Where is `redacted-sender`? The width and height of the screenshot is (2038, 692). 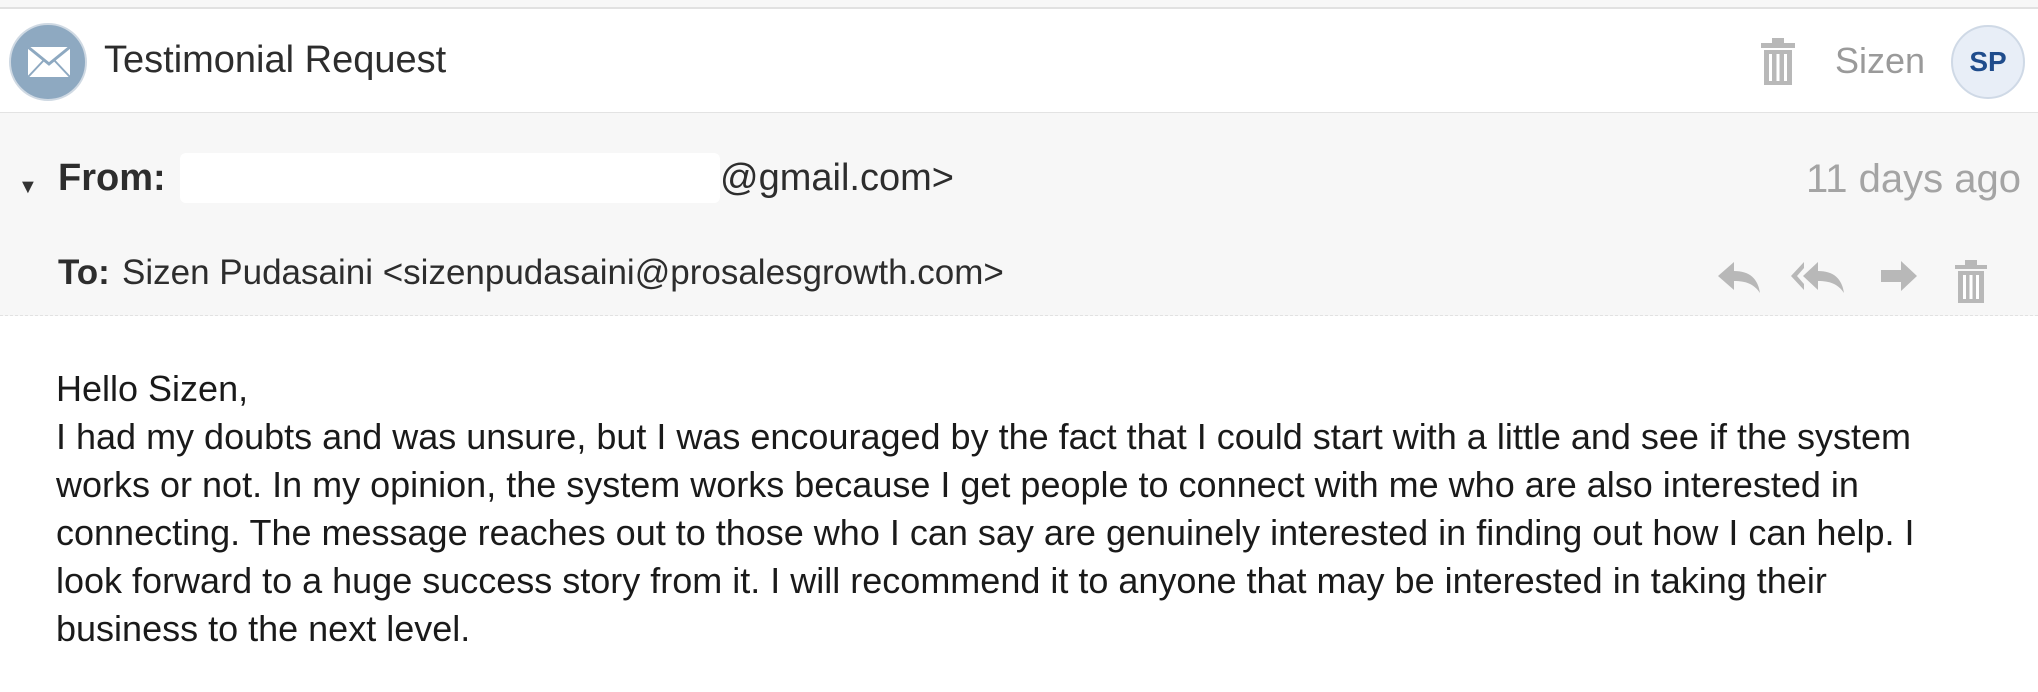
redacted-sender is located at coordinates (450, 178).